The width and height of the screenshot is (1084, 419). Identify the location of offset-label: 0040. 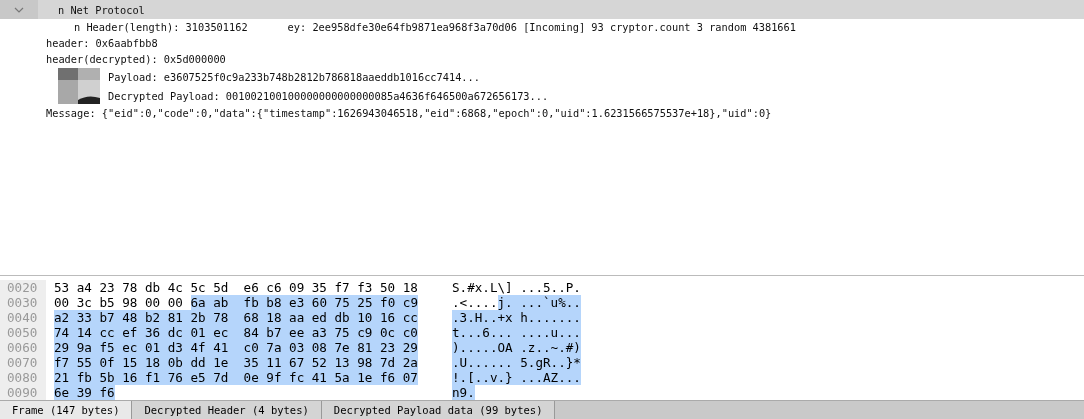
(23, 318).